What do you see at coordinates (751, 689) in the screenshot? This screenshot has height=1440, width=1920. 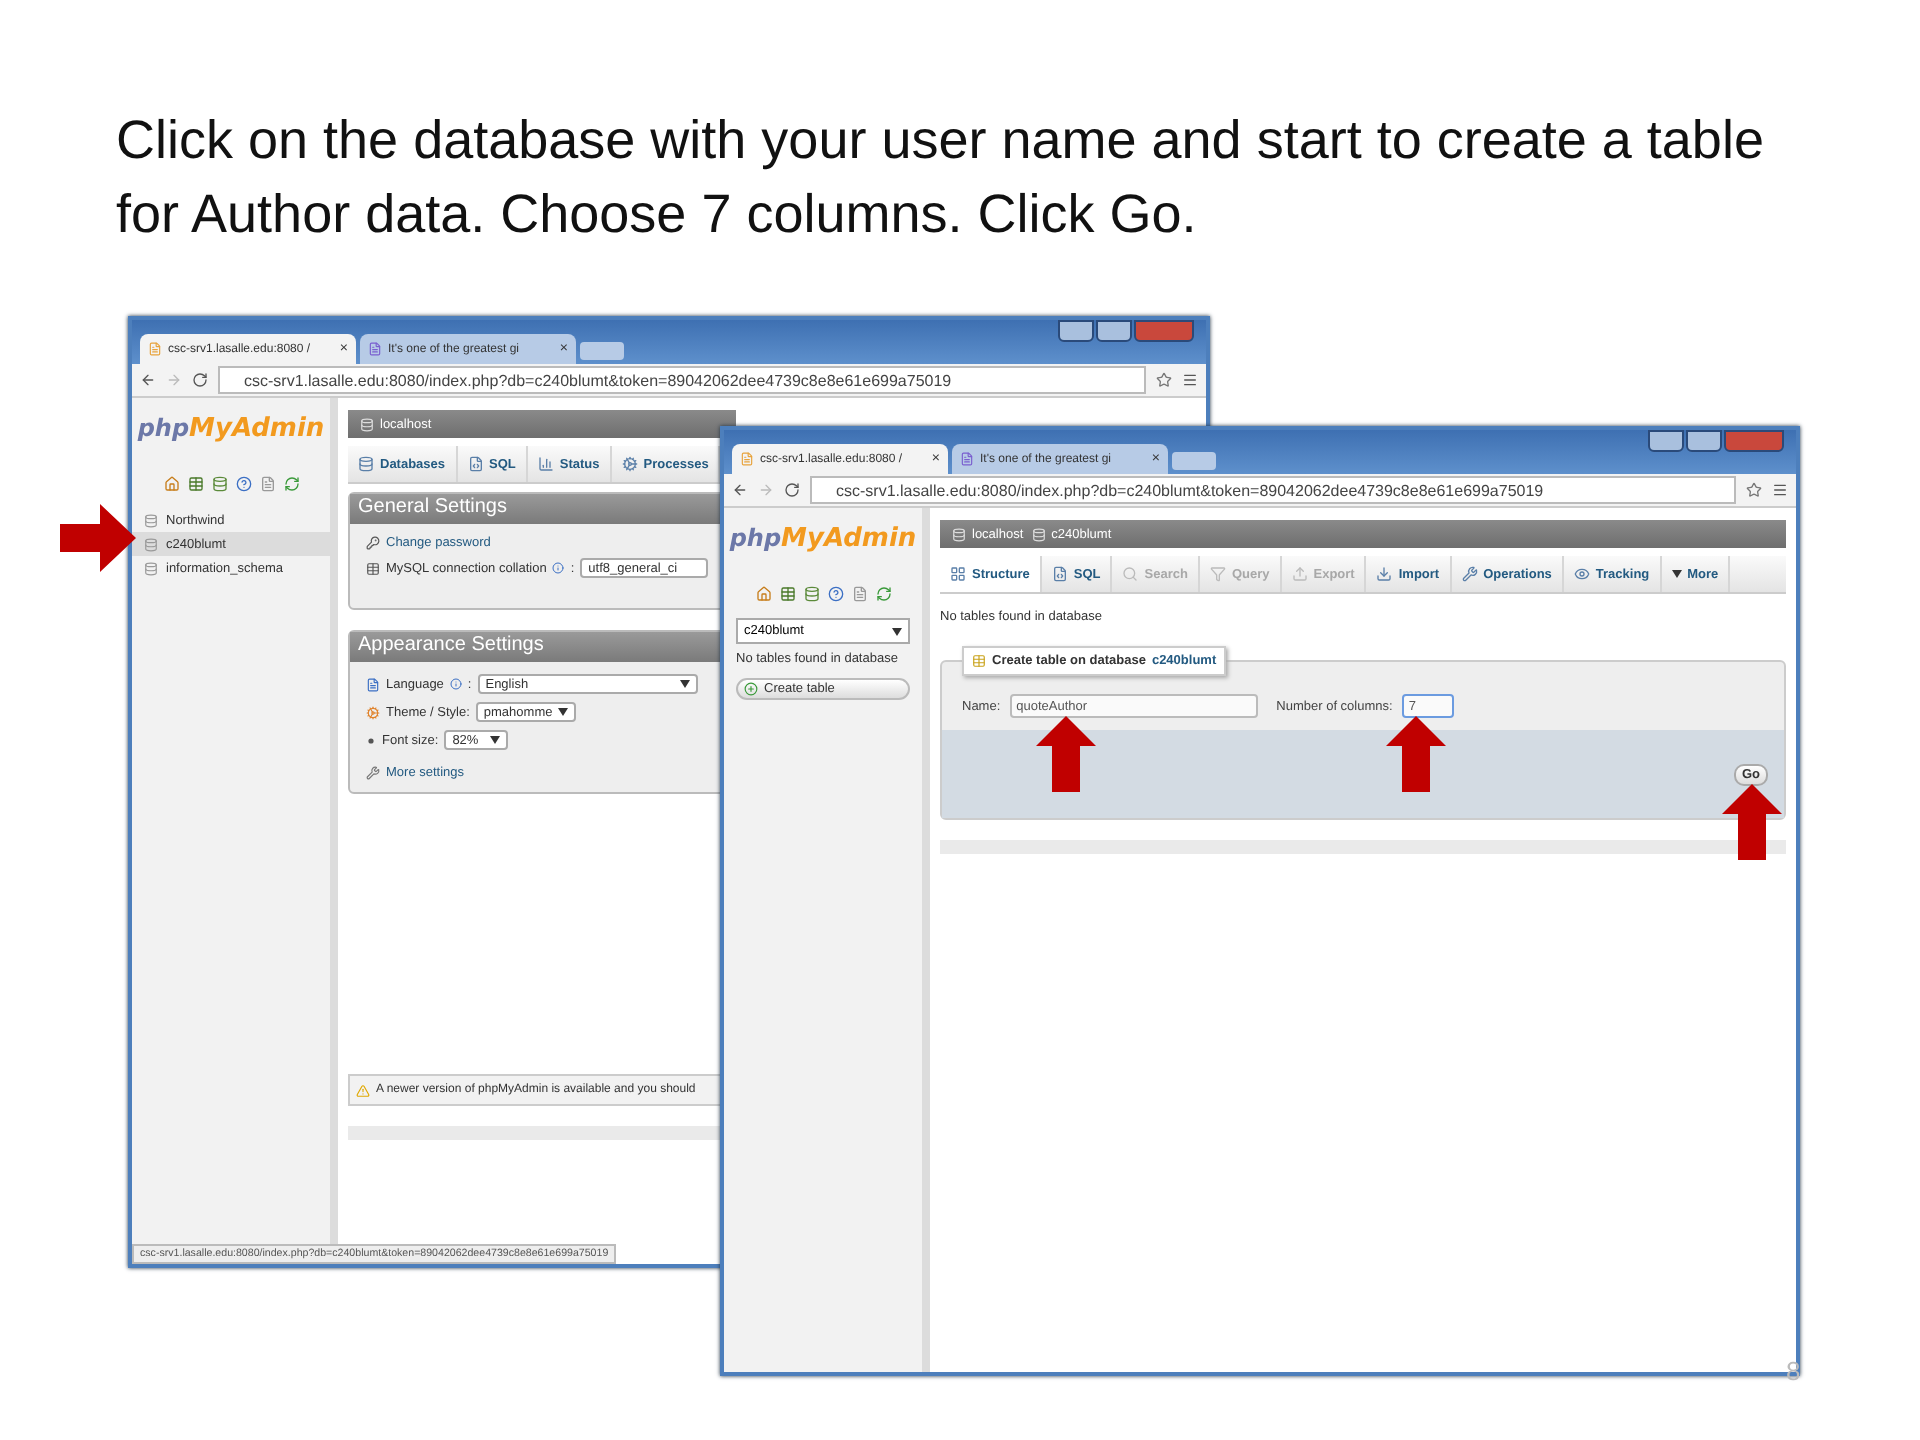 I see `plus-icon` at bounding box center [751, 689].